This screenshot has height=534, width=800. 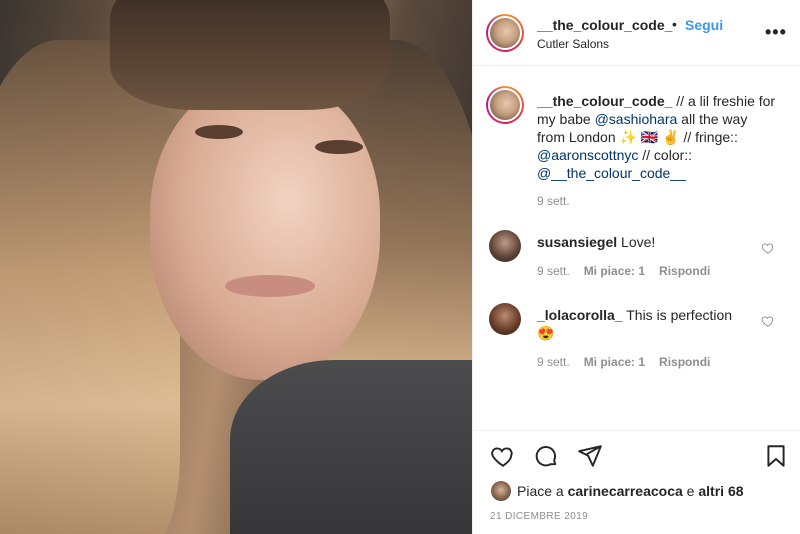 What do you see at coordinates (636, 242) in the screenshot?
I see `comment-body: Love!` at bounding box center [636, 242].